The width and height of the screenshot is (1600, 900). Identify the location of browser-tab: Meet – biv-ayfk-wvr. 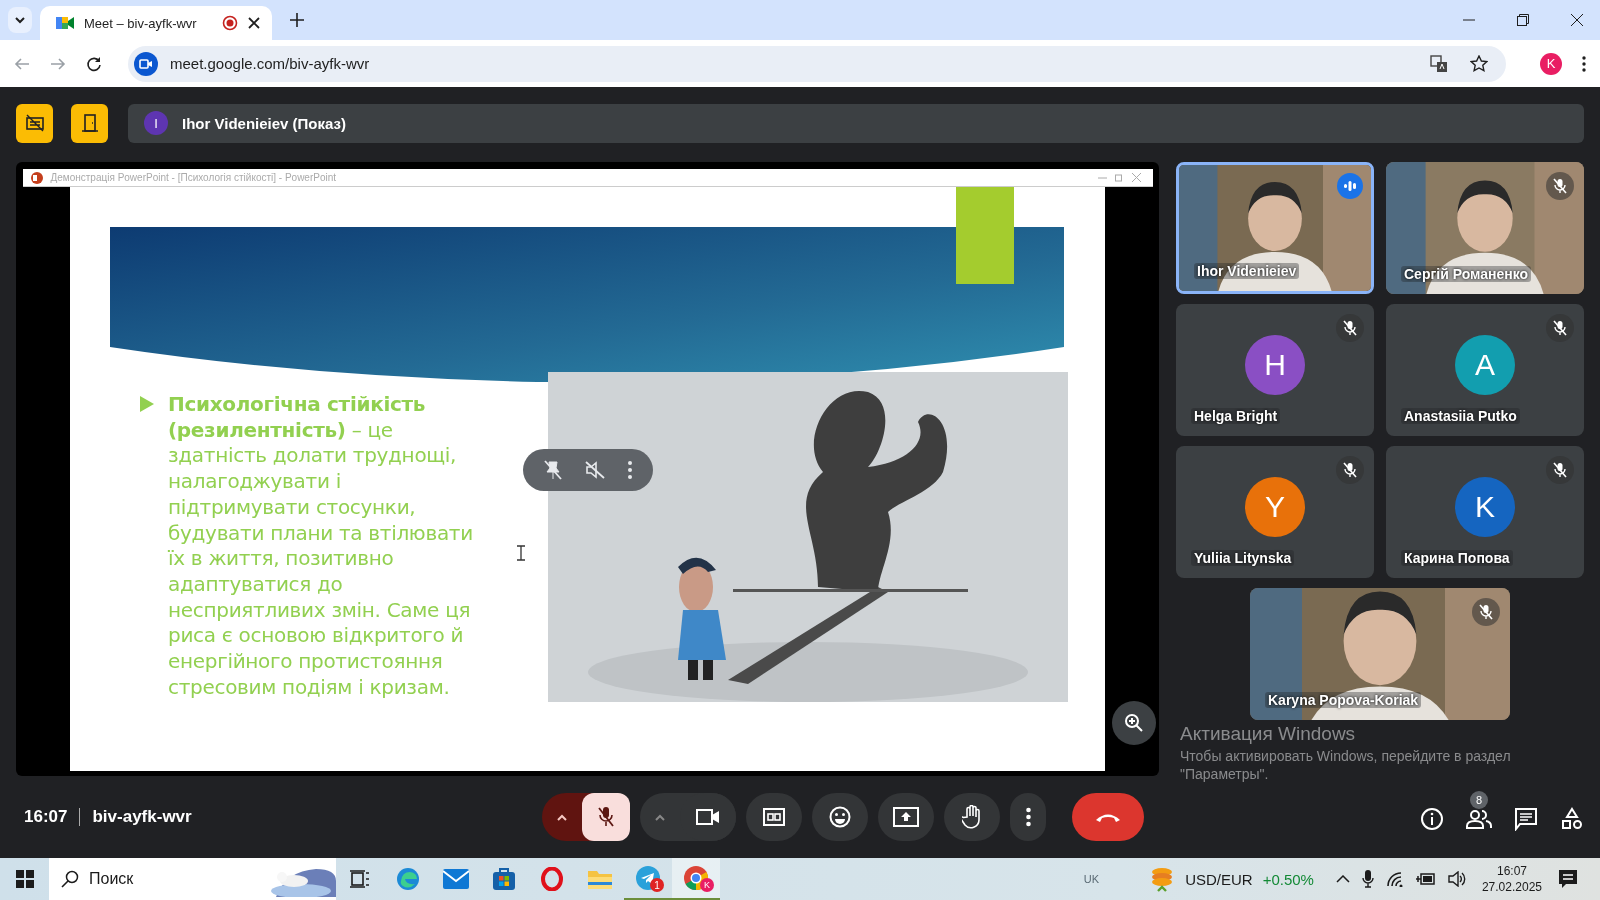
(156, 23).